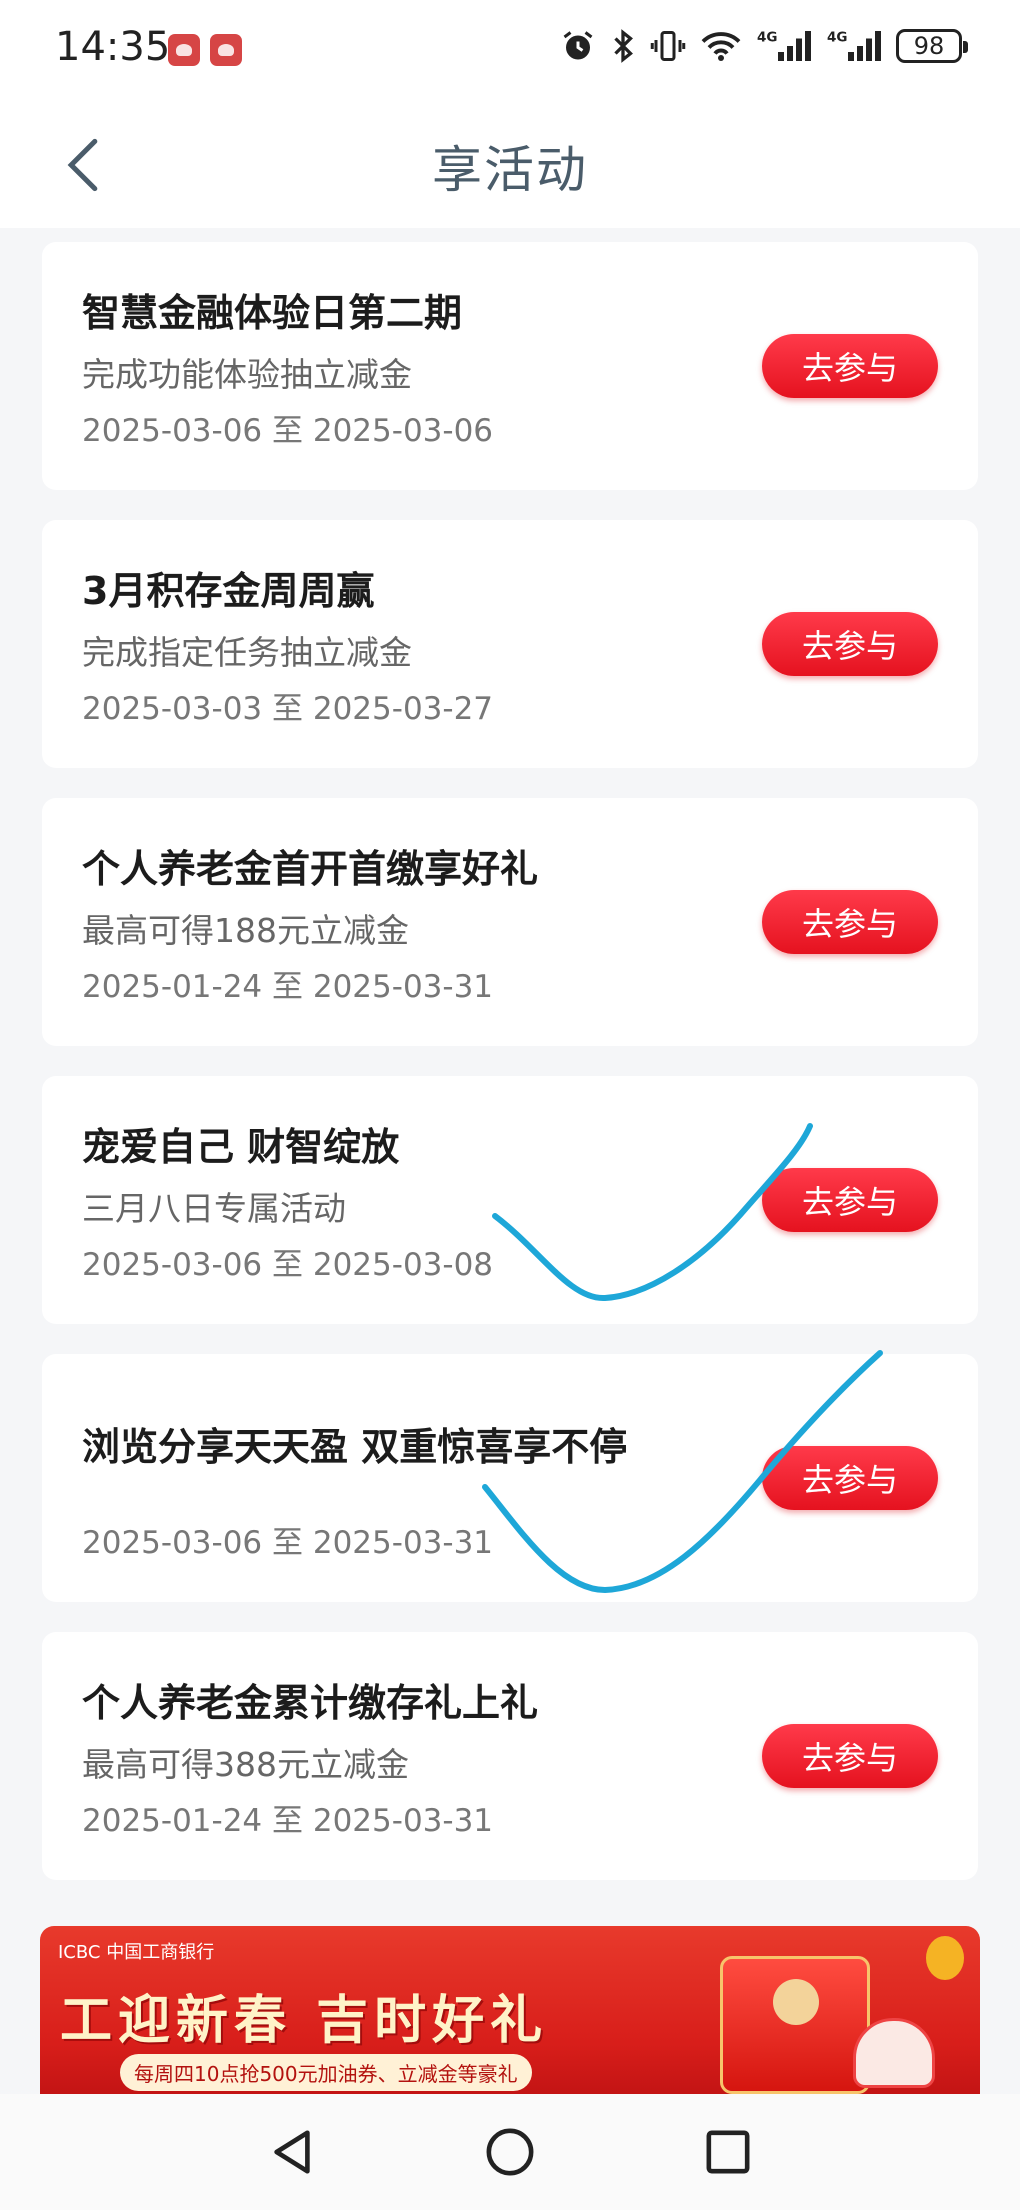 The width and height of the screenshot is (1020, 2210). What do you see at coordinates (288, 1543) in the screenshot?
I see `activity-date: 2025-03-06 至 2025-03-31` at bounding box center [288, 1543].